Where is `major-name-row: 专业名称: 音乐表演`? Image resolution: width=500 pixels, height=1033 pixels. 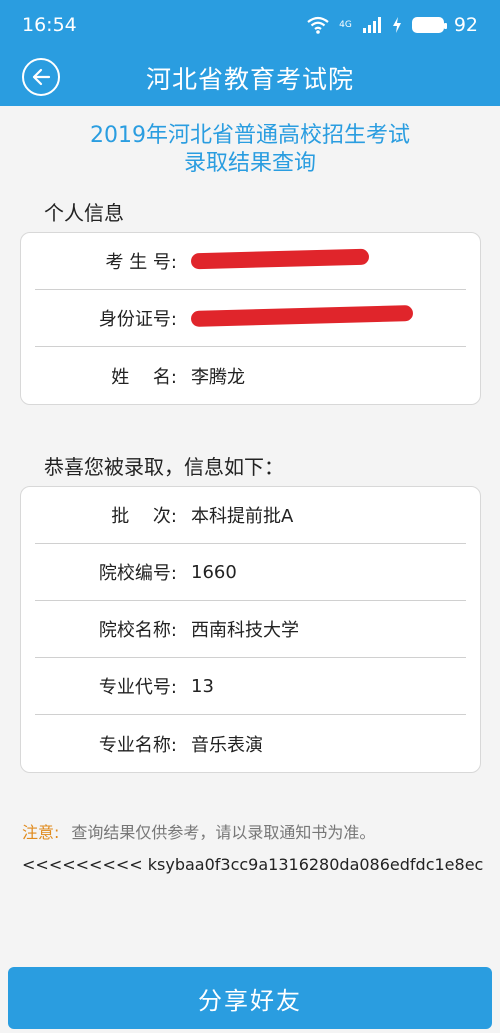 major-name-row: 专业名称: 音乐表演 is located at coordinates (250, 743).